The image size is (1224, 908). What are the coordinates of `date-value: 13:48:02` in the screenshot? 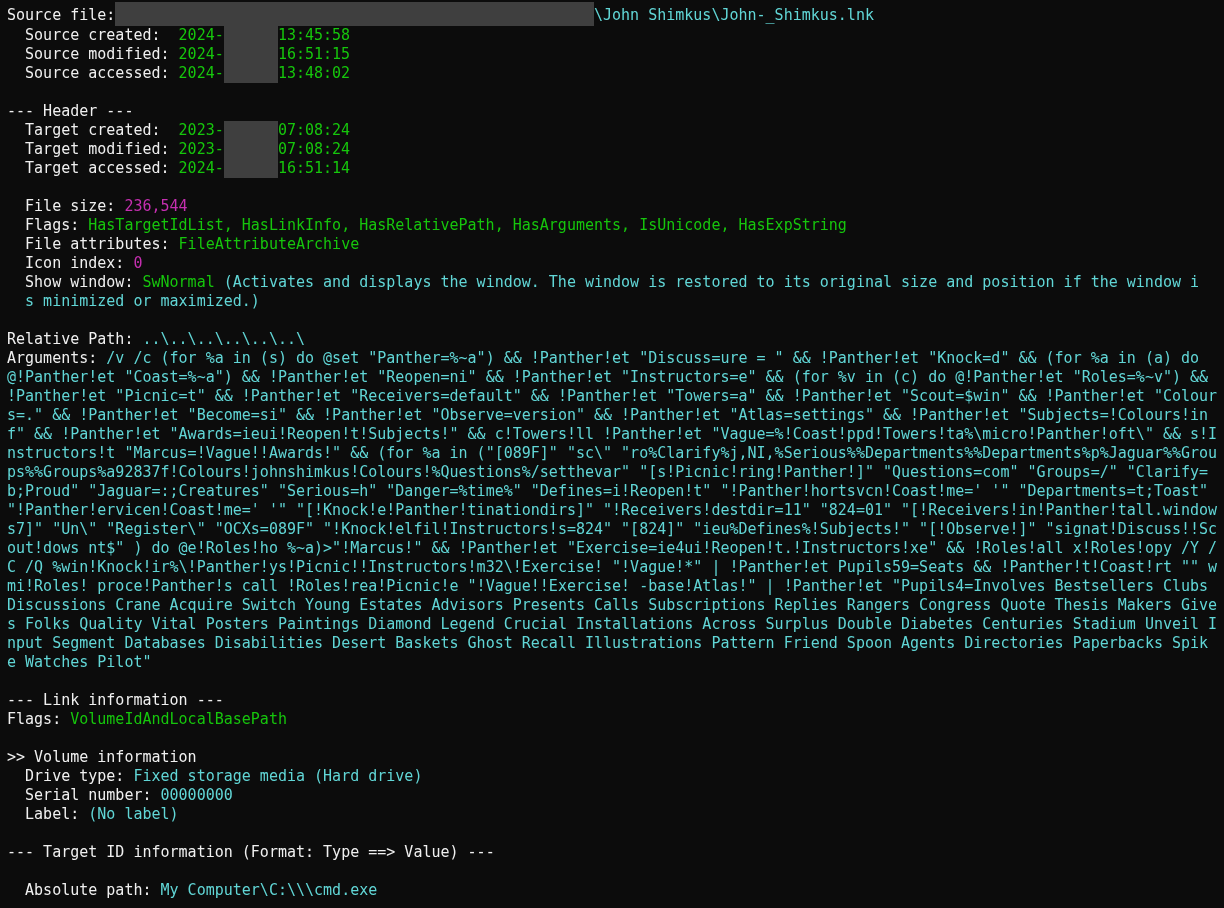 It's located at (314, 73).